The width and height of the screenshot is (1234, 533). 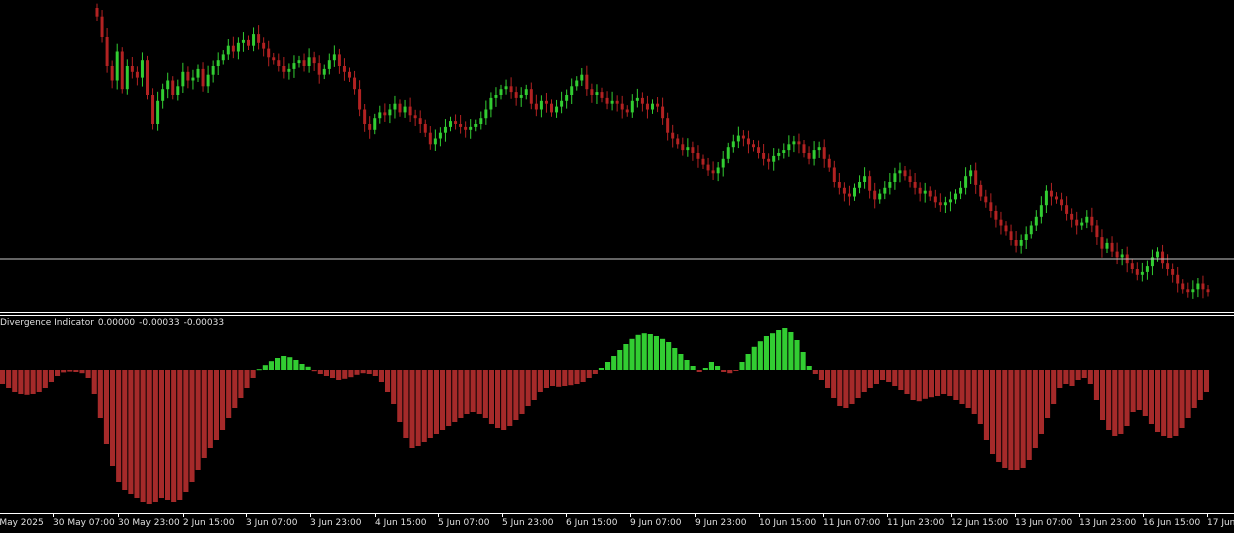 I want to click on time-axis-label: 13 Jun 07:00, so click(x=1044, y=523).